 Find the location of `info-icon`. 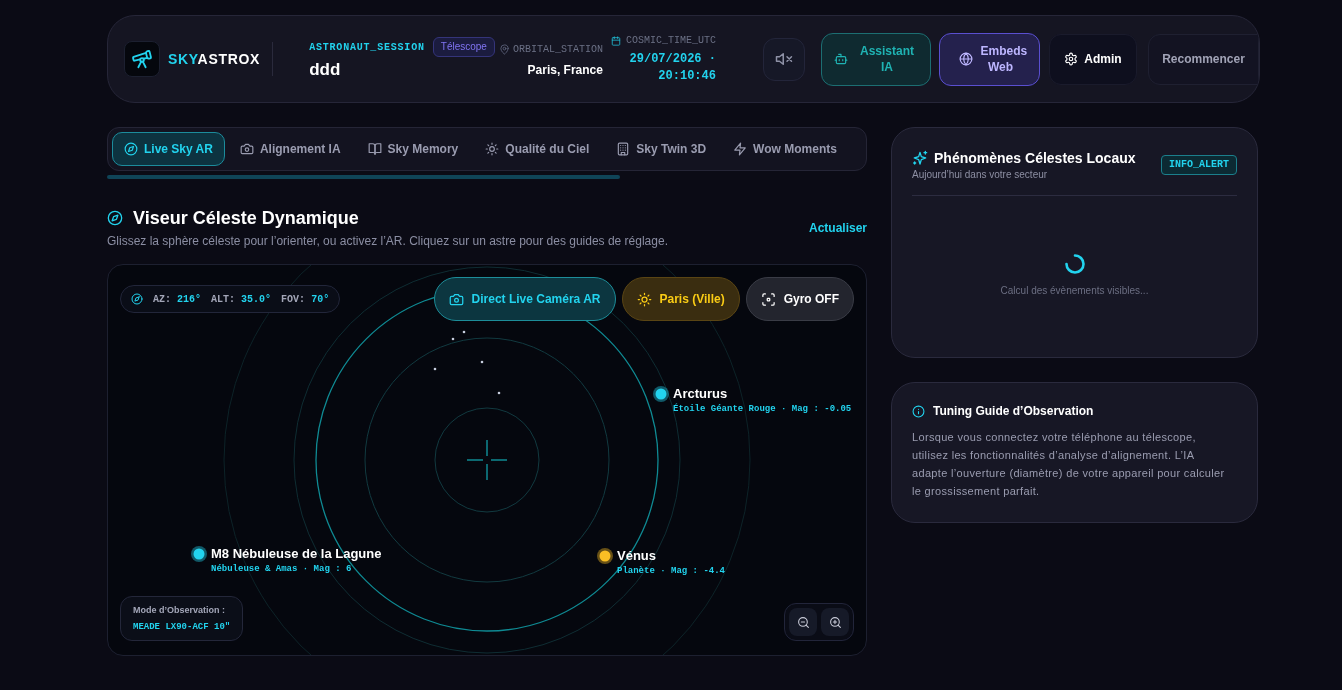

info-icon is located at coordinates (918, 411).